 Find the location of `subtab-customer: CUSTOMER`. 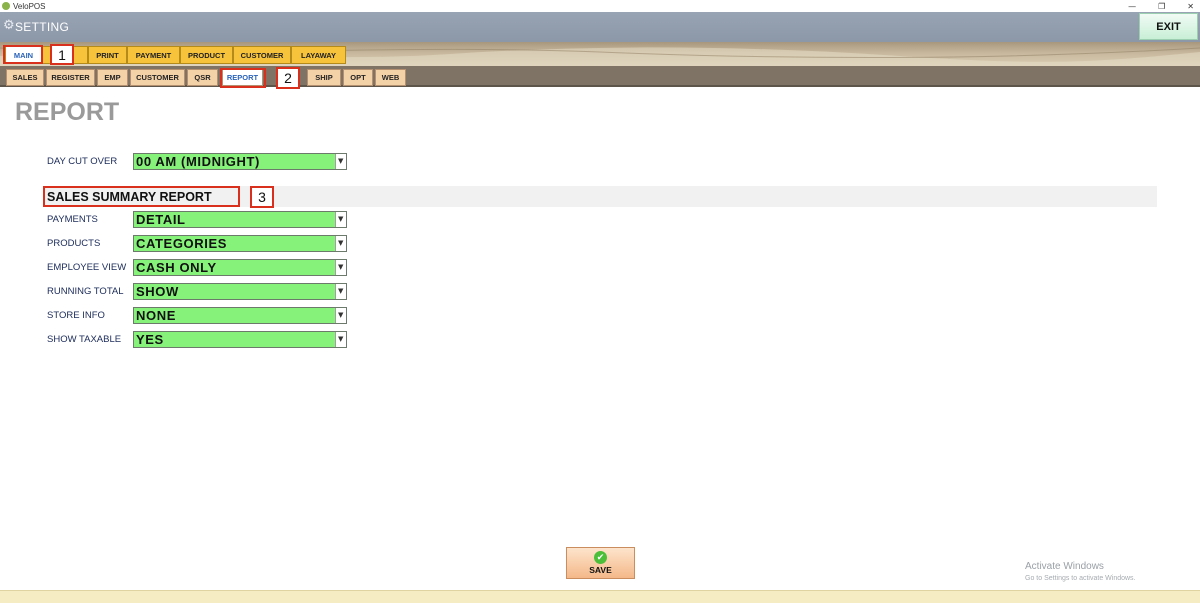

subtab-customer: CUSTOMER is located at coordinates (157, 77).